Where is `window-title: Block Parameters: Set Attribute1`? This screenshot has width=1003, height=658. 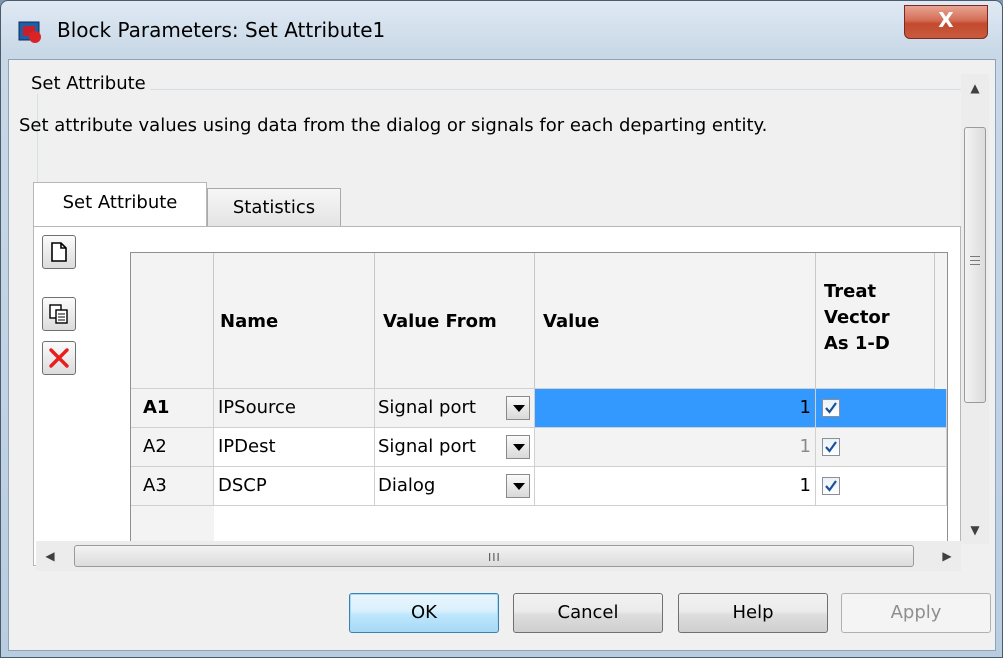
window-title: Block Parameters: Set Attribute1 is located at coordinates (221, 30).